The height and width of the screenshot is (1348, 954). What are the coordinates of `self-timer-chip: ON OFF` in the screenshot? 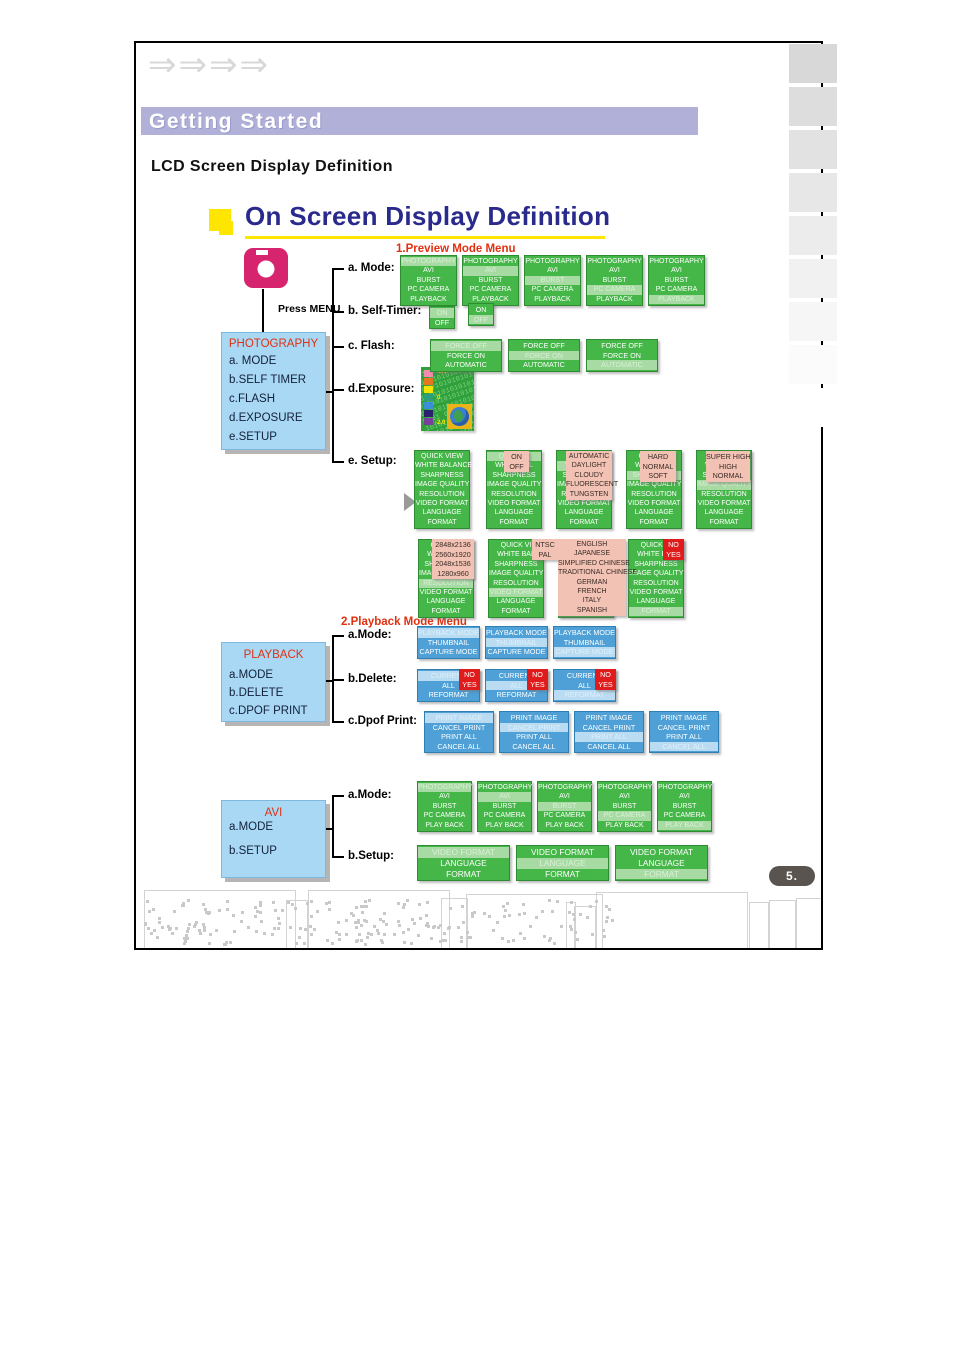 It's located at (481, 315).